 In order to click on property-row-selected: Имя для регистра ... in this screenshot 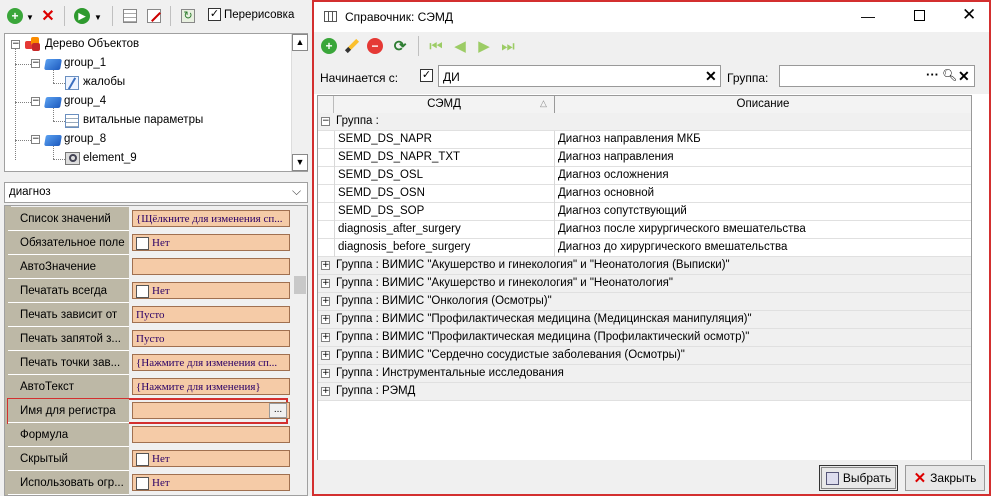, I will do `click(148, 411)`.